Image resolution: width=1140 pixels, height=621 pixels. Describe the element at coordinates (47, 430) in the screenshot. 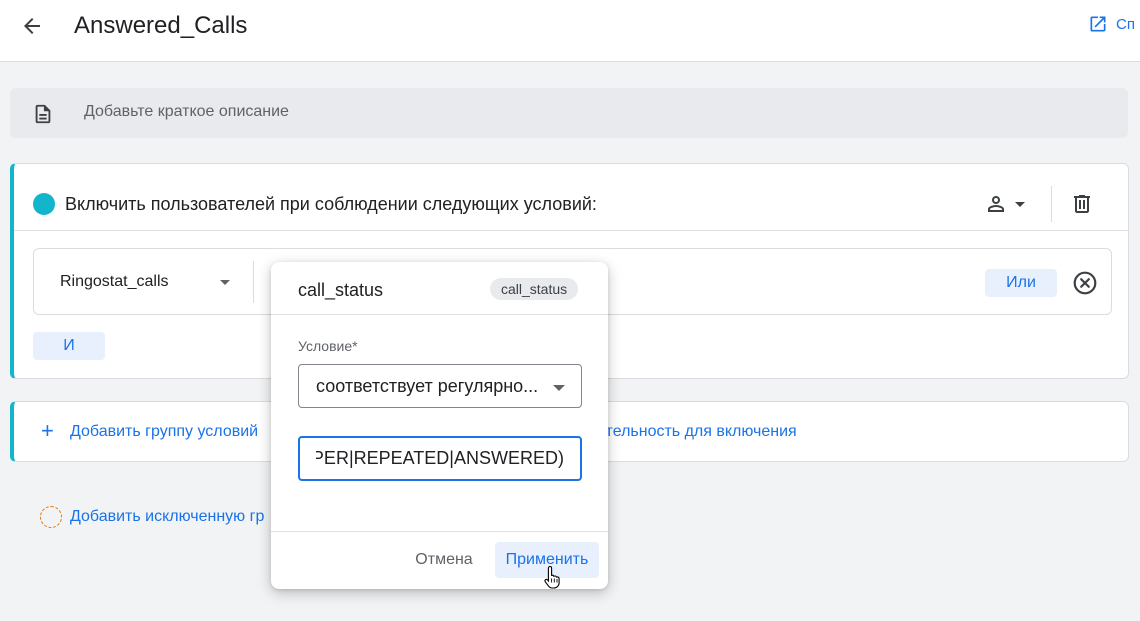

I see `plus-icon: +` at that location.